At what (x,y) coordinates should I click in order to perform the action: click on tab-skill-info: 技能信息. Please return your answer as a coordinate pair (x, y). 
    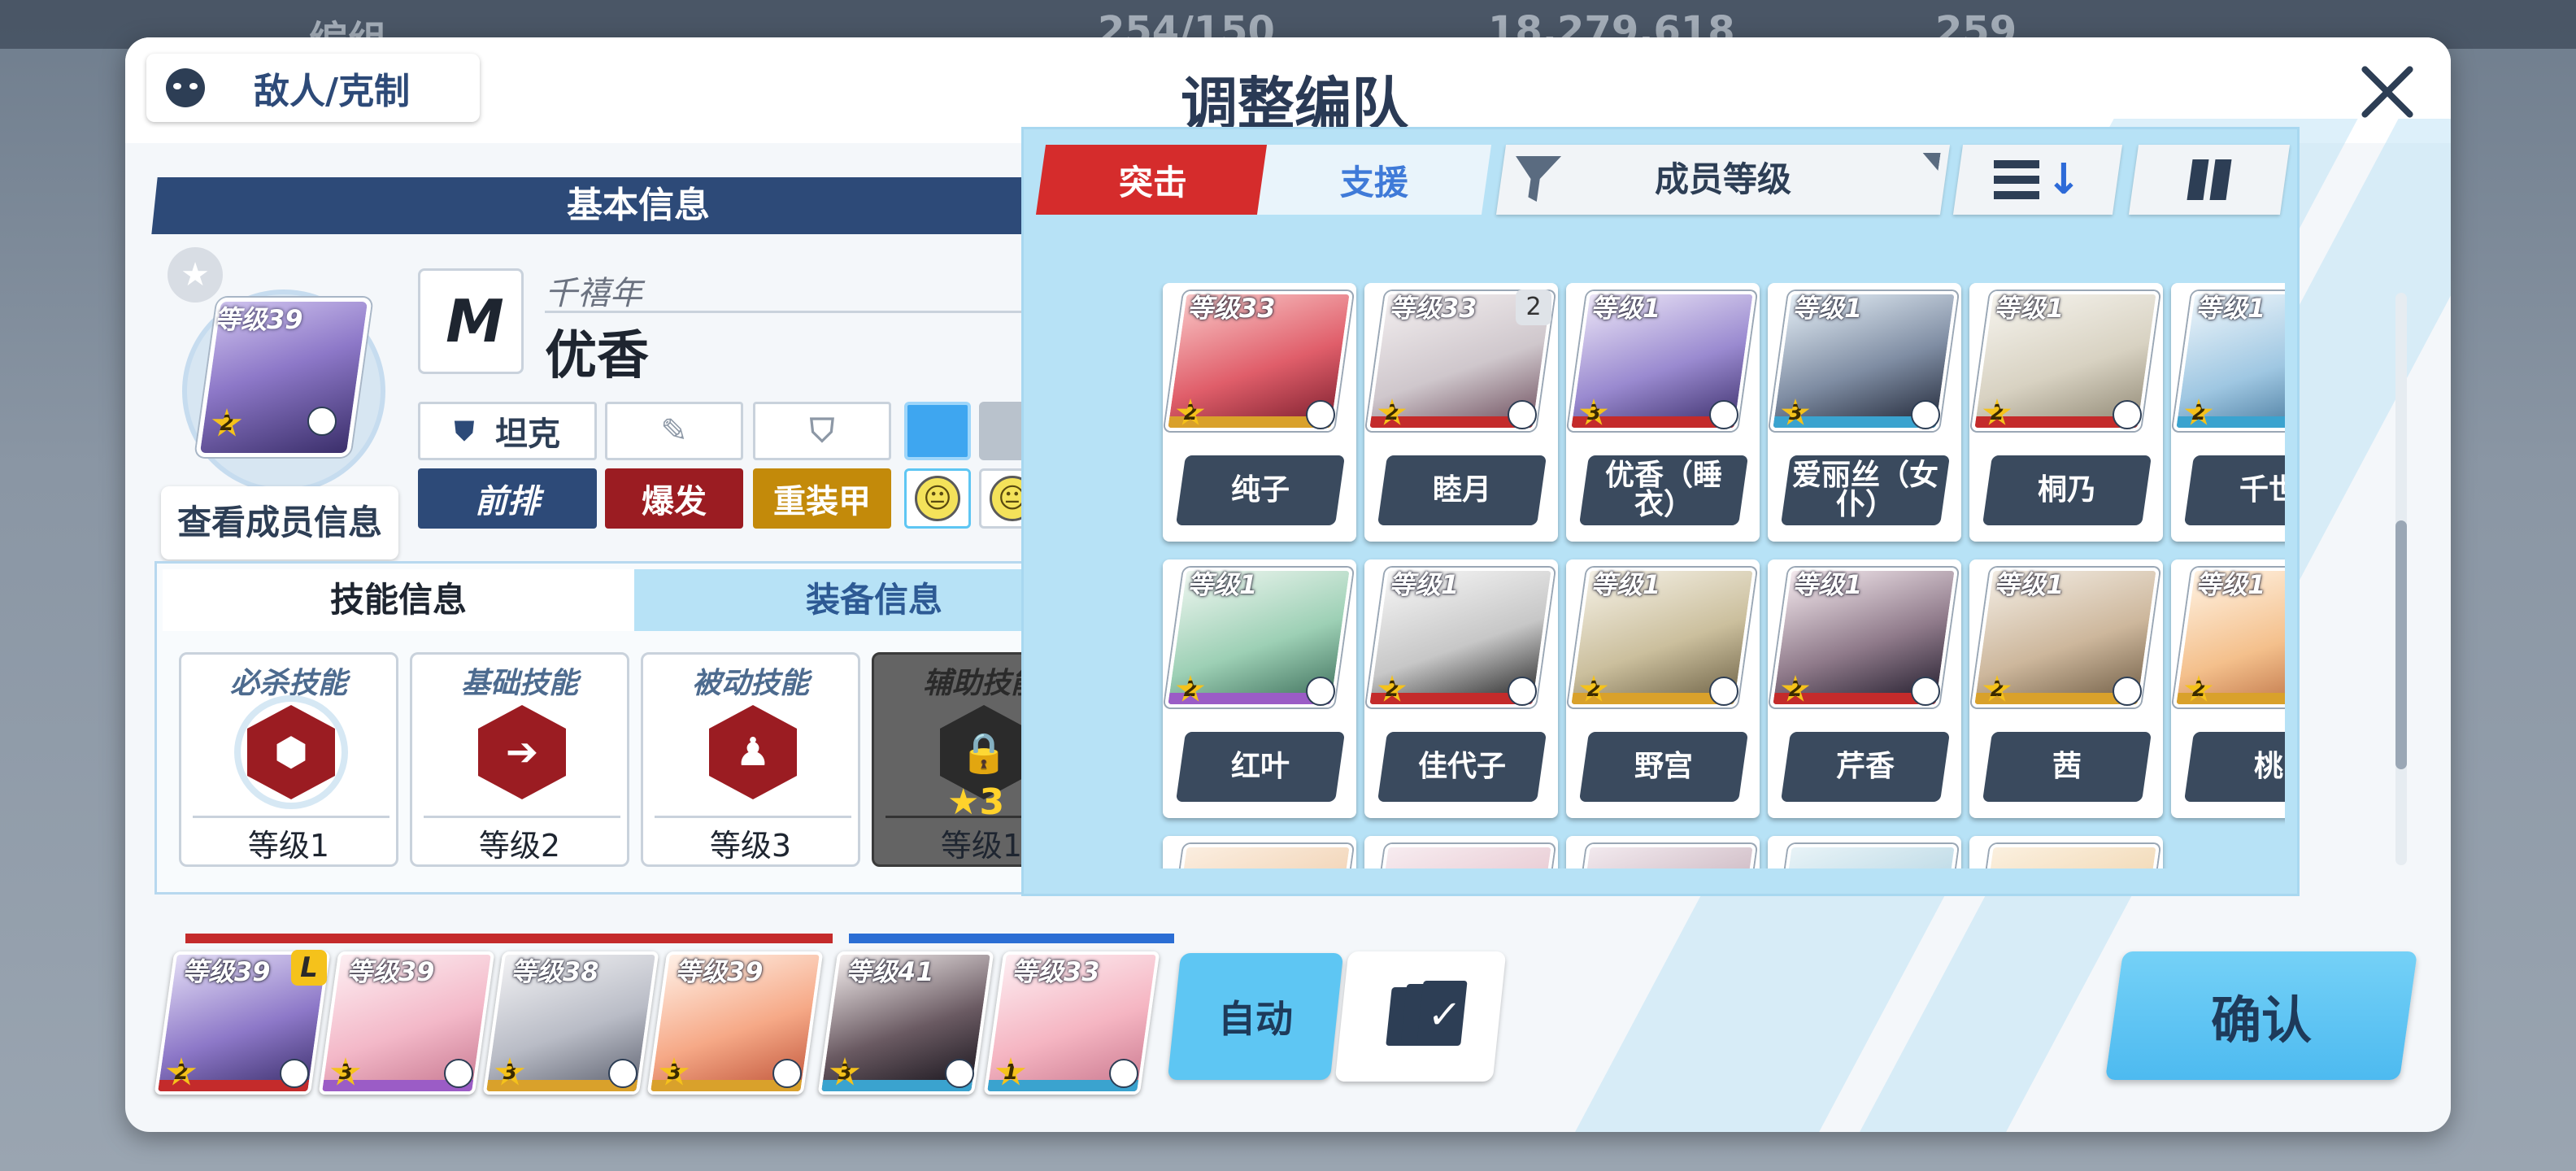
    Looking at the image, I should click on (399, 600).